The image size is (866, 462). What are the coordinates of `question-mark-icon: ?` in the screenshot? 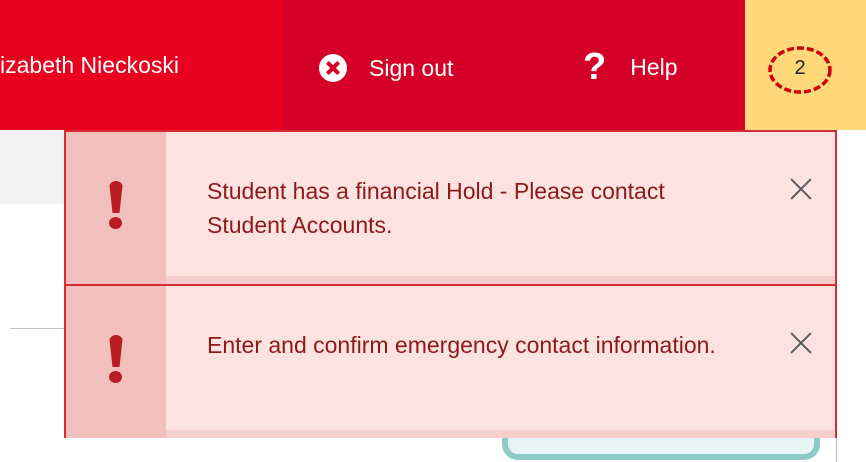 It's located at (595, 67).